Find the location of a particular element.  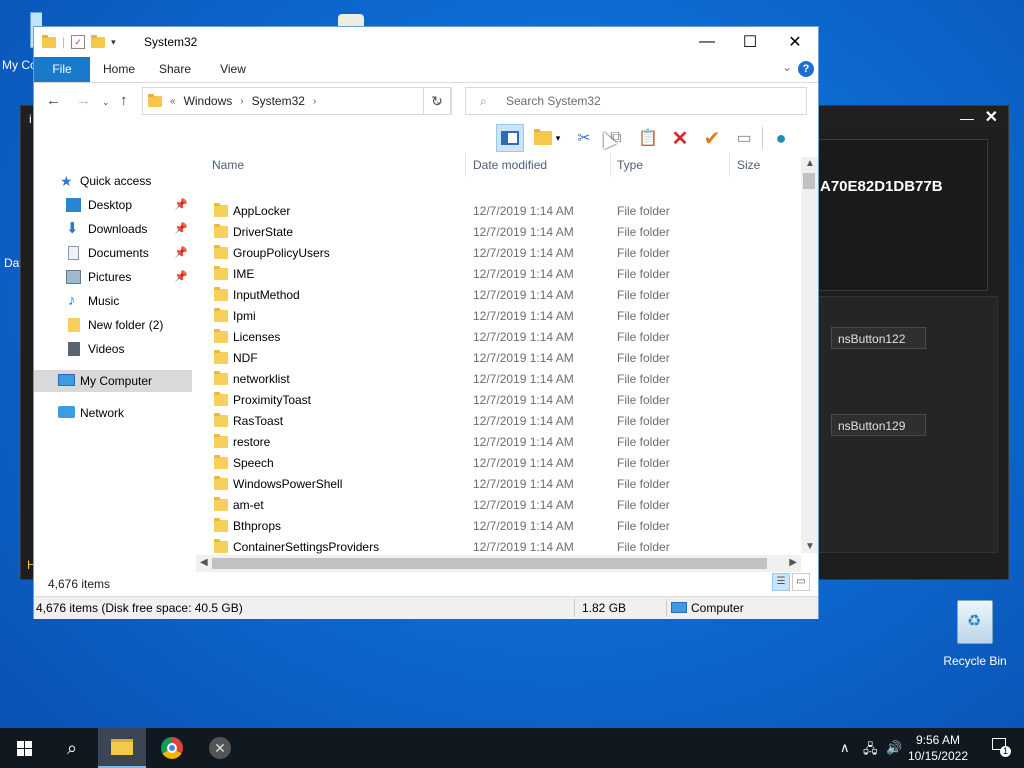

desktop-icon-top is located at coordinates (351, 18).